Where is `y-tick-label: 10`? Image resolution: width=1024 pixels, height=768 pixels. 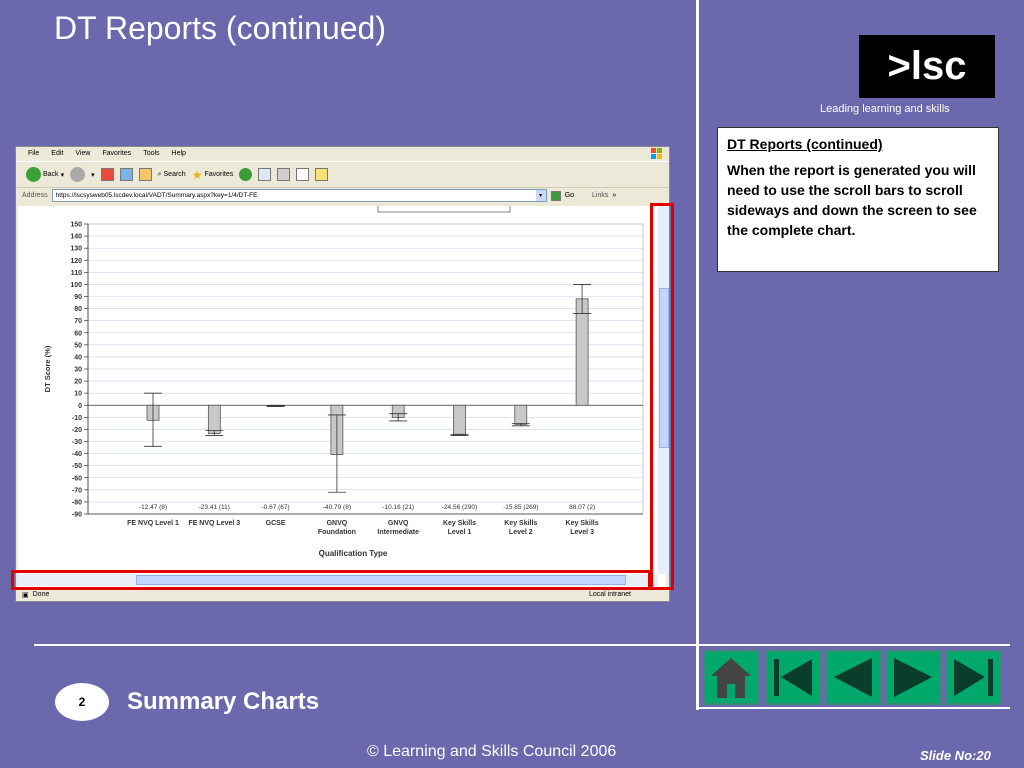 y-tick-label: 10 is located at coordinates (78, 394).